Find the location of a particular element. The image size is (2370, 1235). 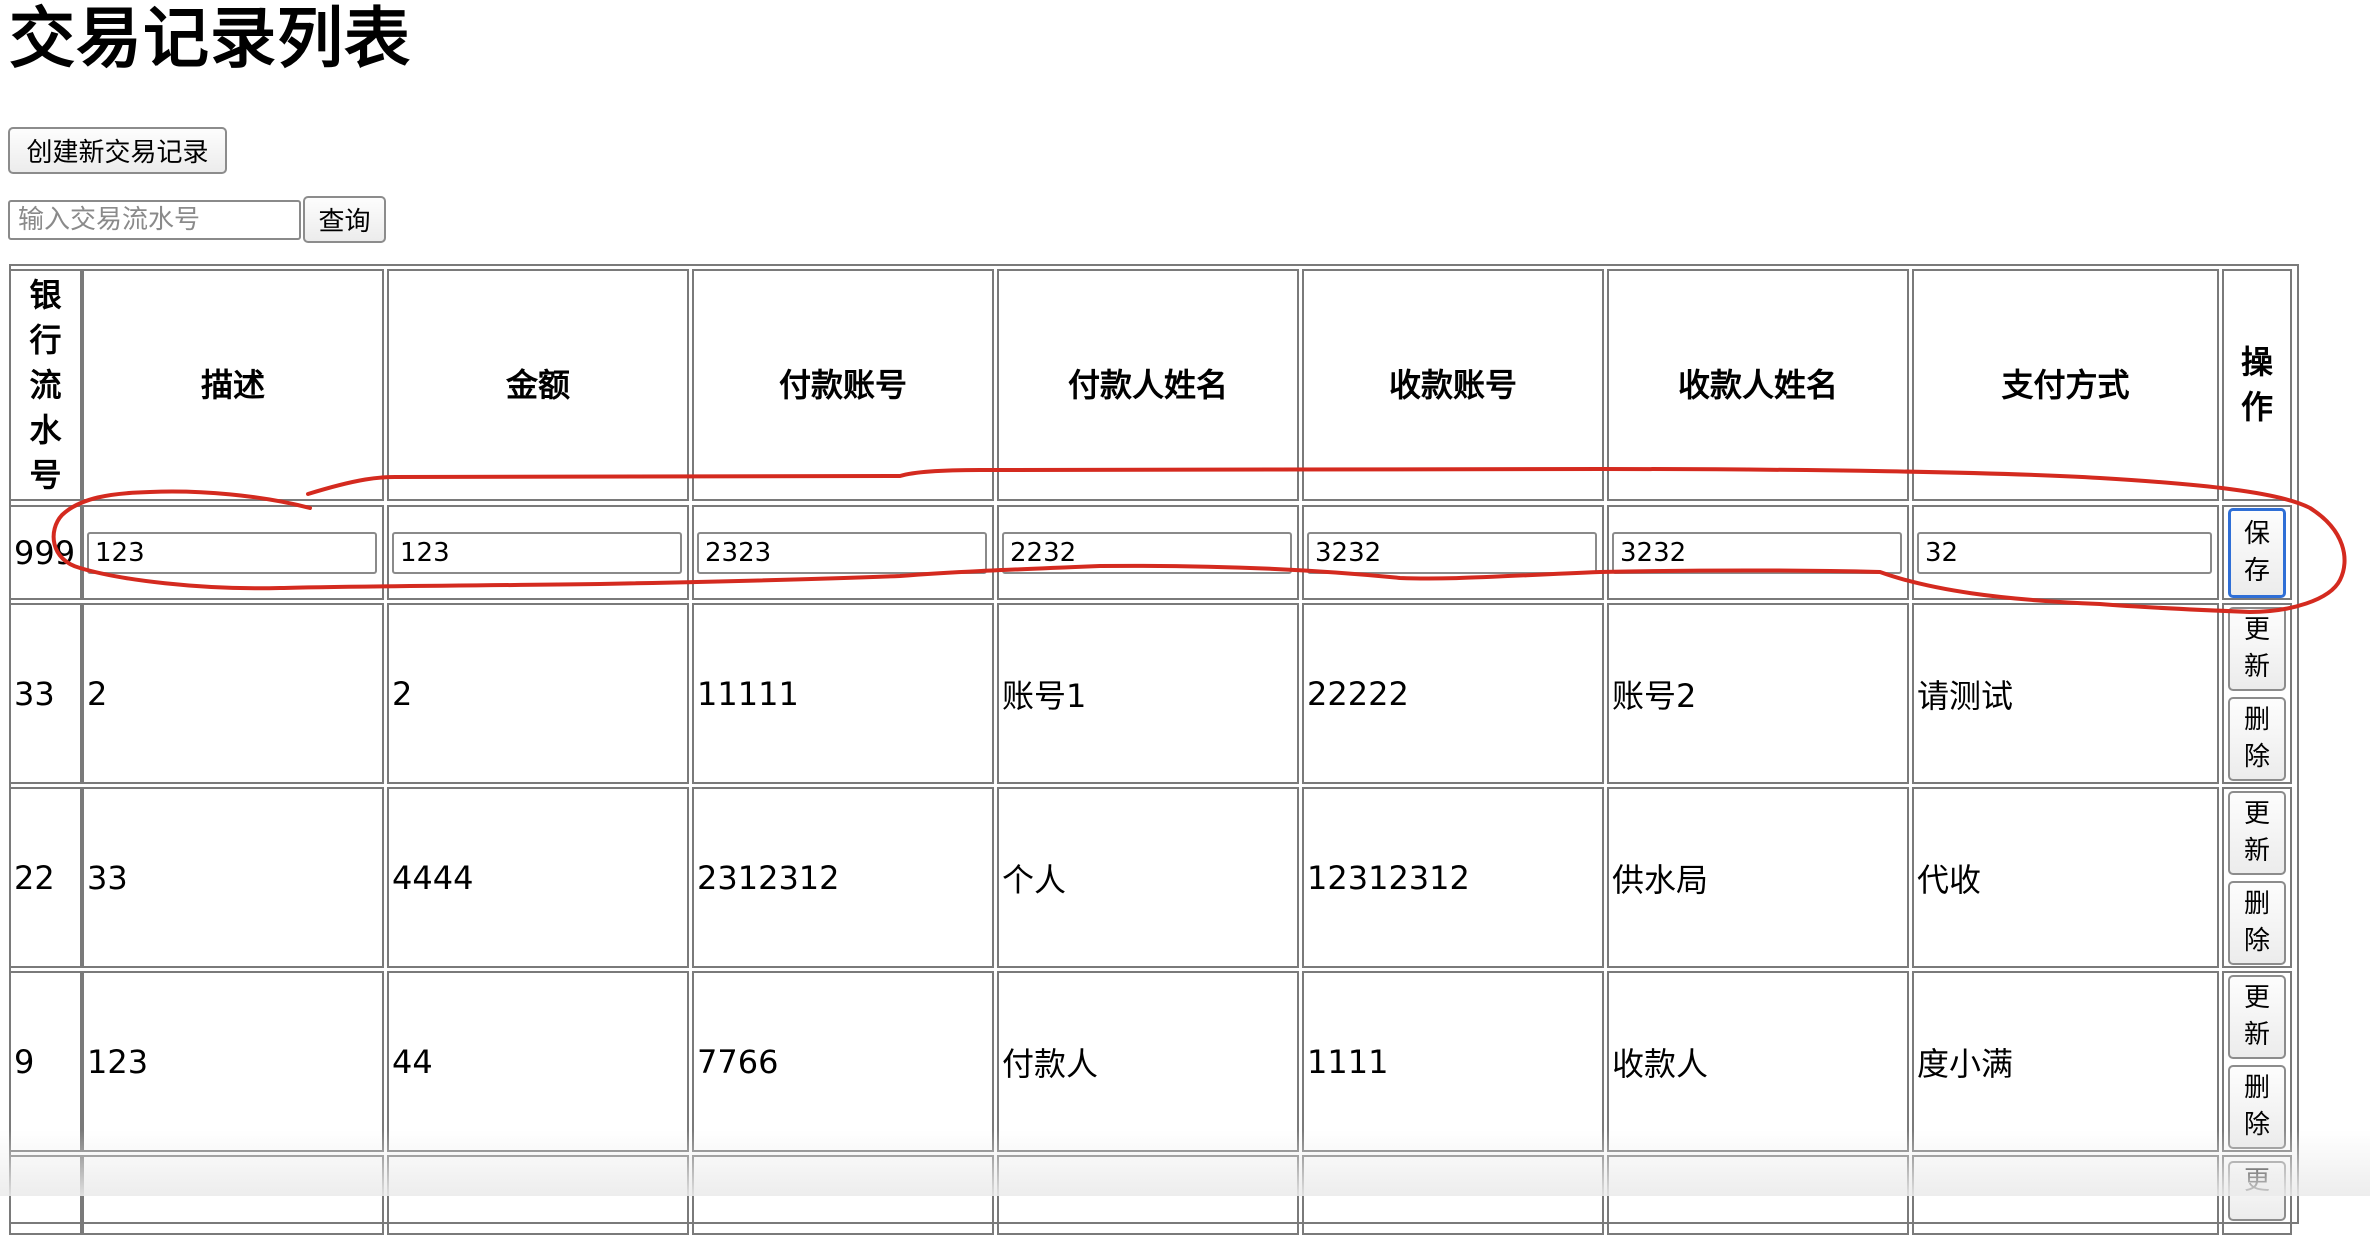

description-input is located at coordinates (232, 552).